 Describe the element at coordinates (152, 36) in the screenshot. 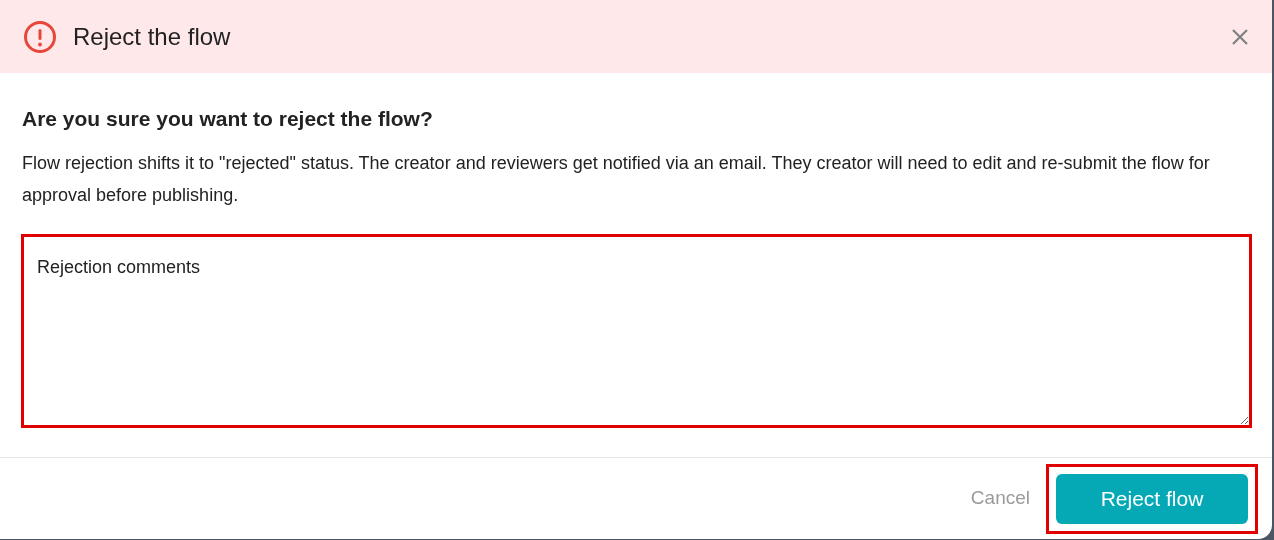

I see `dialog-title: Reject the flow` at that location.